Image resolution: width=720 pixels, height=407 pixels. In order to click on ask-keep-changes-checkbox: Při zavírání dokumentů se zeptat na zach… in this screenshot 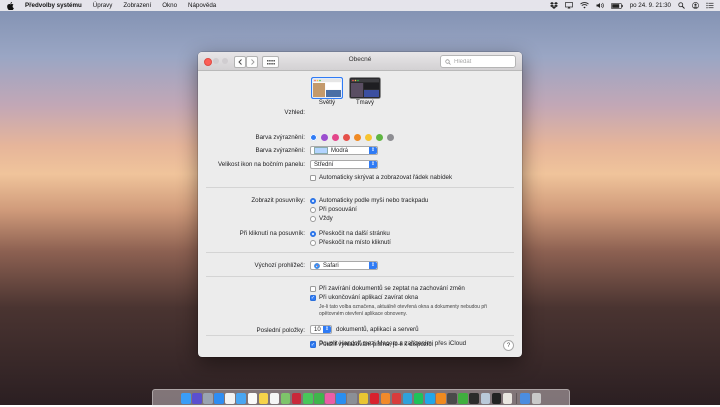, I will do `click(387, 288)`.